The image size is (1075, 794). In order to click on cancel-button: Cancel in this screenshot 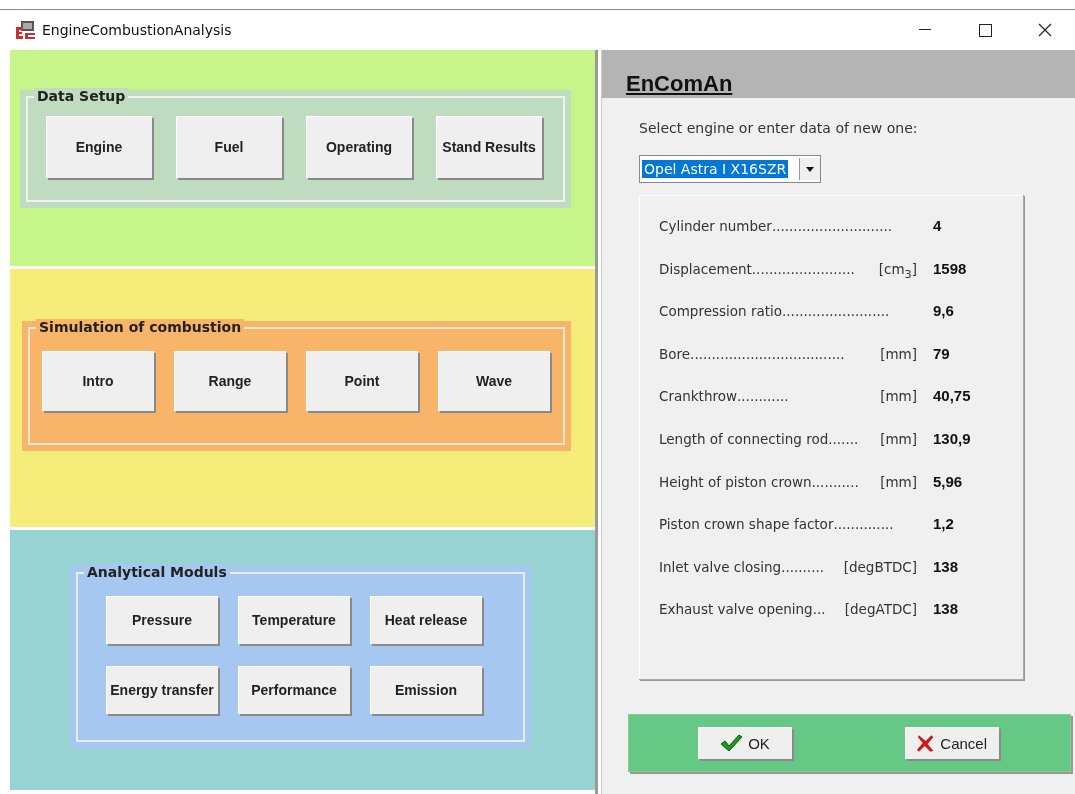, I will do `click(952, 743)`.